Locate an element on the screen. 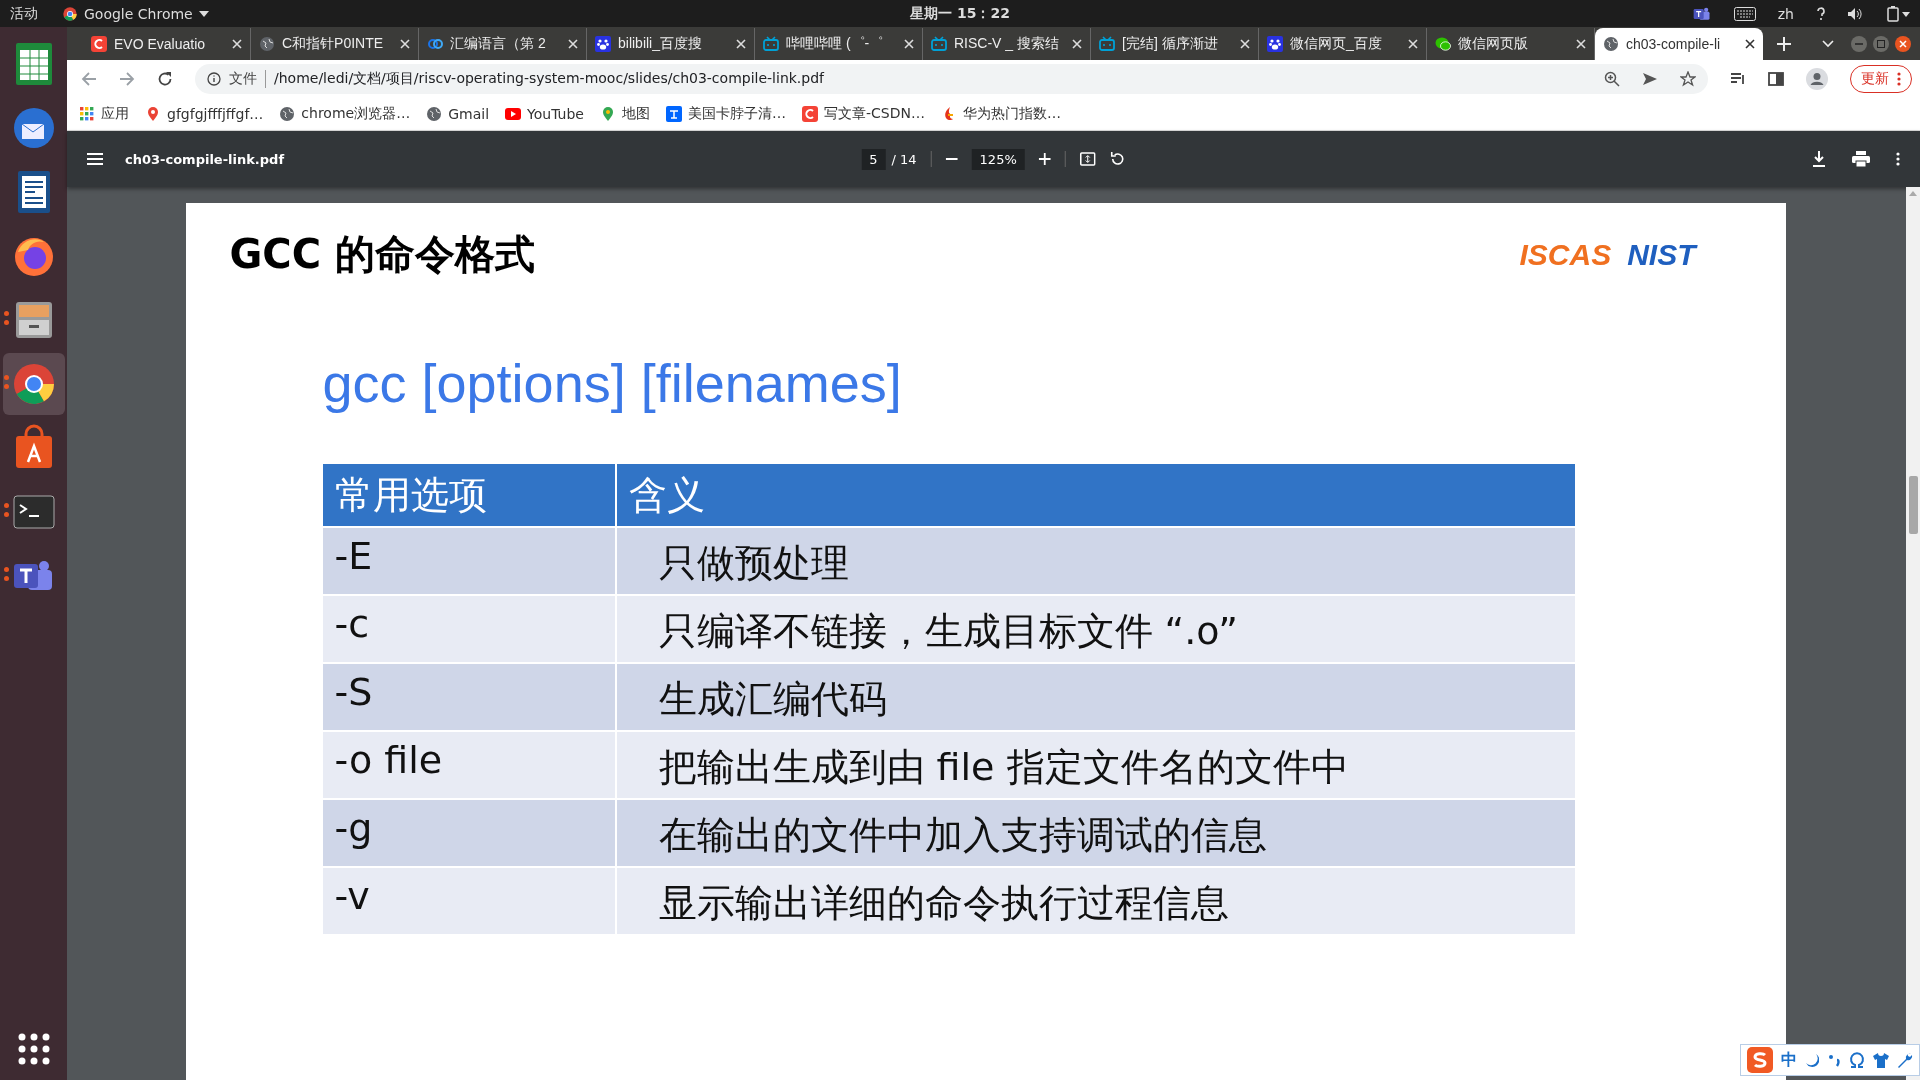 The height and width of the screenshot is (1080, 1920). logo: NIST is located at coordinates (1661, 254).